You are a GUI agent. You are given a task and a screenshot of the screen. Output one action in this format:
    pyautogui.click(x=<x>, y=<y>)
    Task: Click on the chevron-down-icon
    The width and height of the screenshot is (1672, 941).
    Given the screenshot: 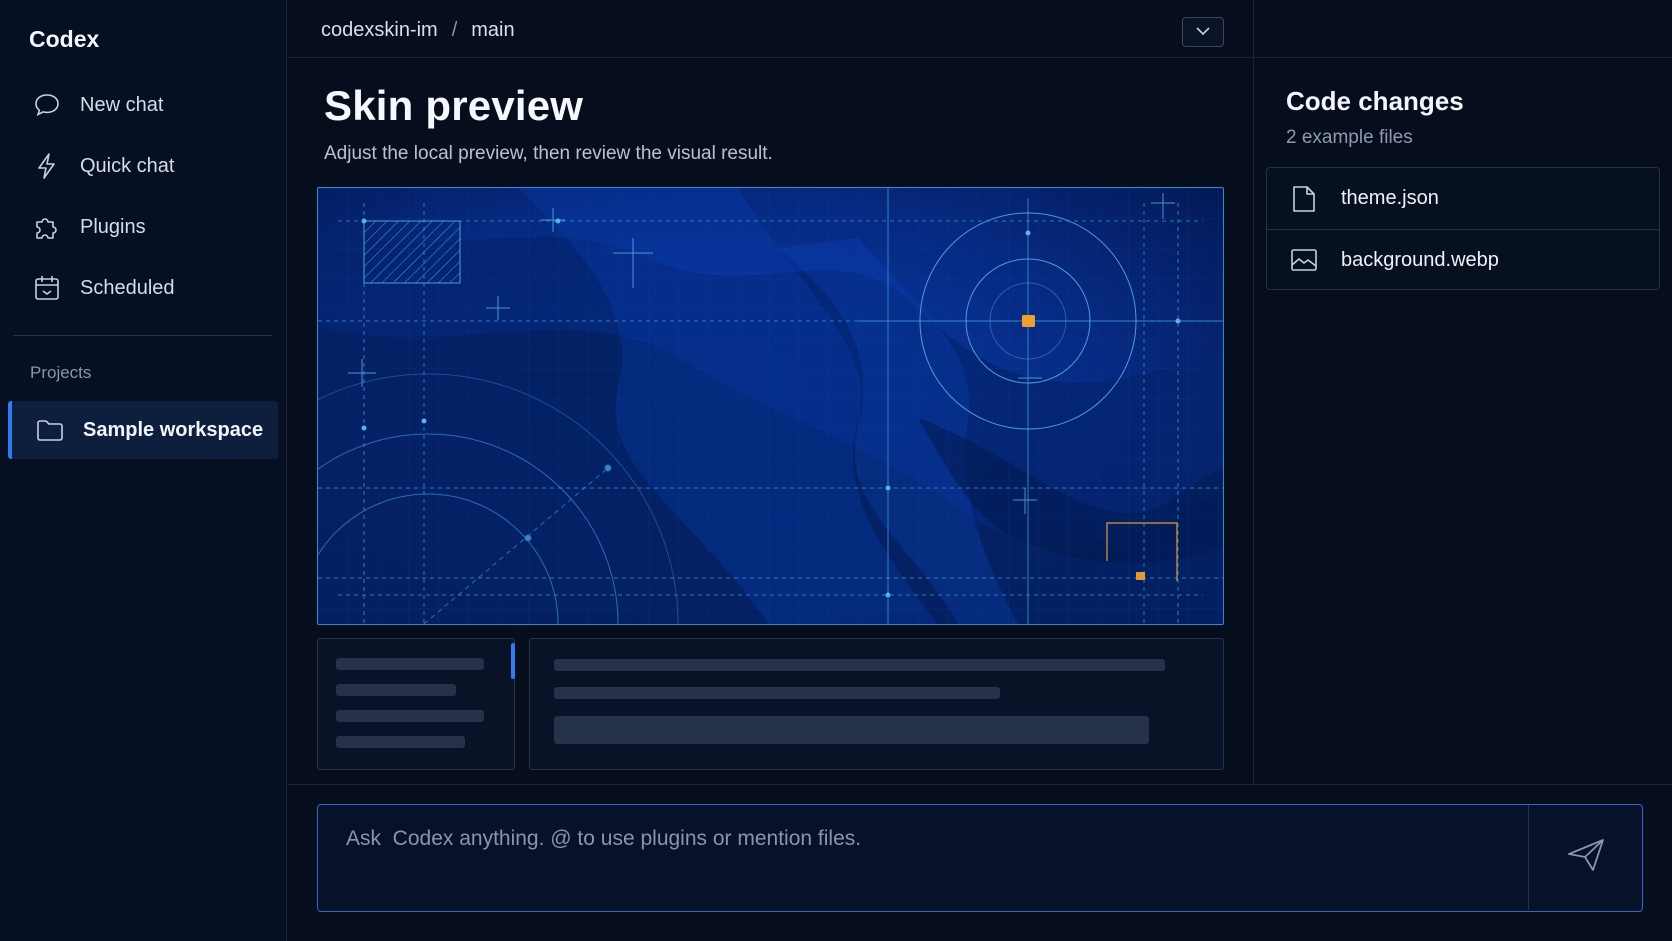 What is the action you would take?
    pyautogui.click(x=1203, y=32)
    